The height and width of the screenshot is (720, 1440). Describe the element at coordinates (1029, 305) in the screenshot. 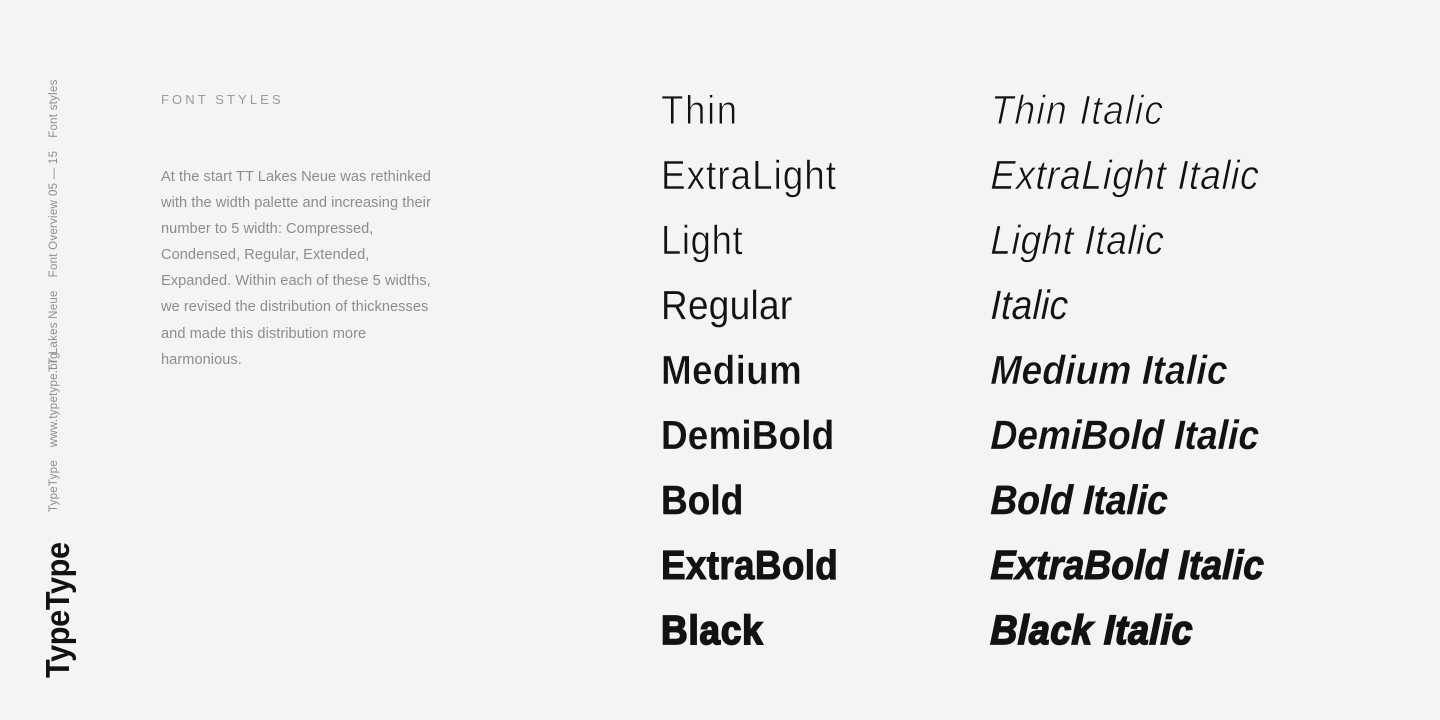

I see `specimen-italic: Italic` at that location.